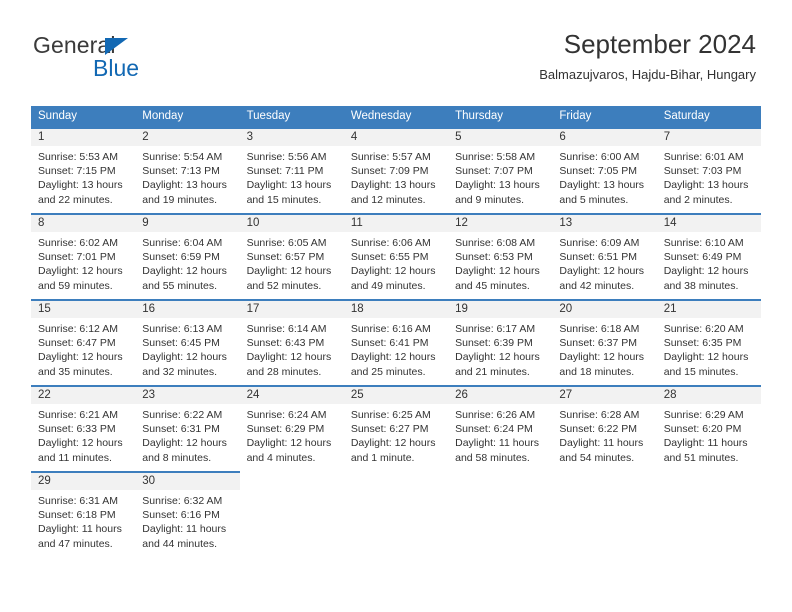 This screenshot has width=792, height=612. I want to click on daylight-text: Daylight: 13 hours and 22 minutes., so click(80, 192).